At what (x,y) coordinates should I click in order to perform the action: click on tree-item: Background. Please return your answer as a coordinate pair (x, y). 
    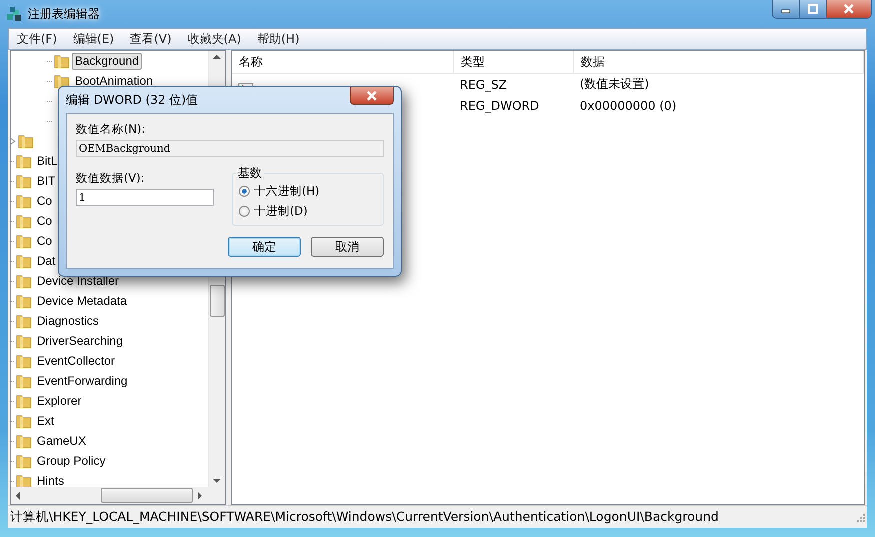
    Looking at the image, I should click on (107, 61).